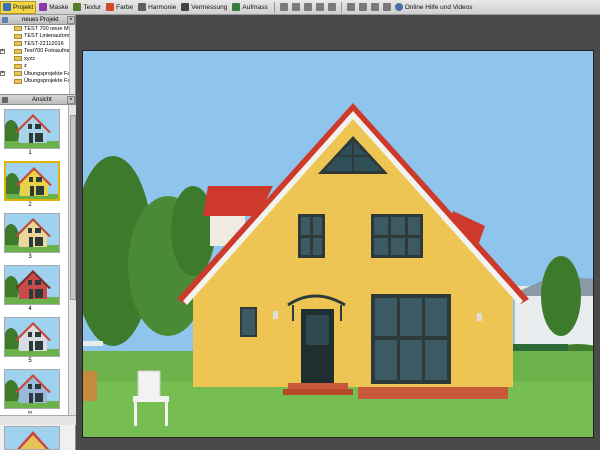 The height and width of the screenshot is (450, 600). Describe the element at coordinates (90, 386) in the screenshot. I see `wood-fence` at that location.